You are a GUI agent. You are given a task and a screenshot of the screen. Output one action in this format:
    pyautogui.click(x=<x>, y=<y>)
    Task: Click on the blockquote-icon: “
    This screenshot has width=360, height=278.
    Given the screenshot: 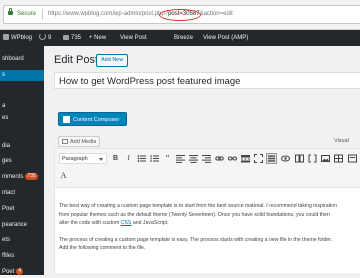 What is the action you would take?
    pyautogui.click(x=167, y=158)
    